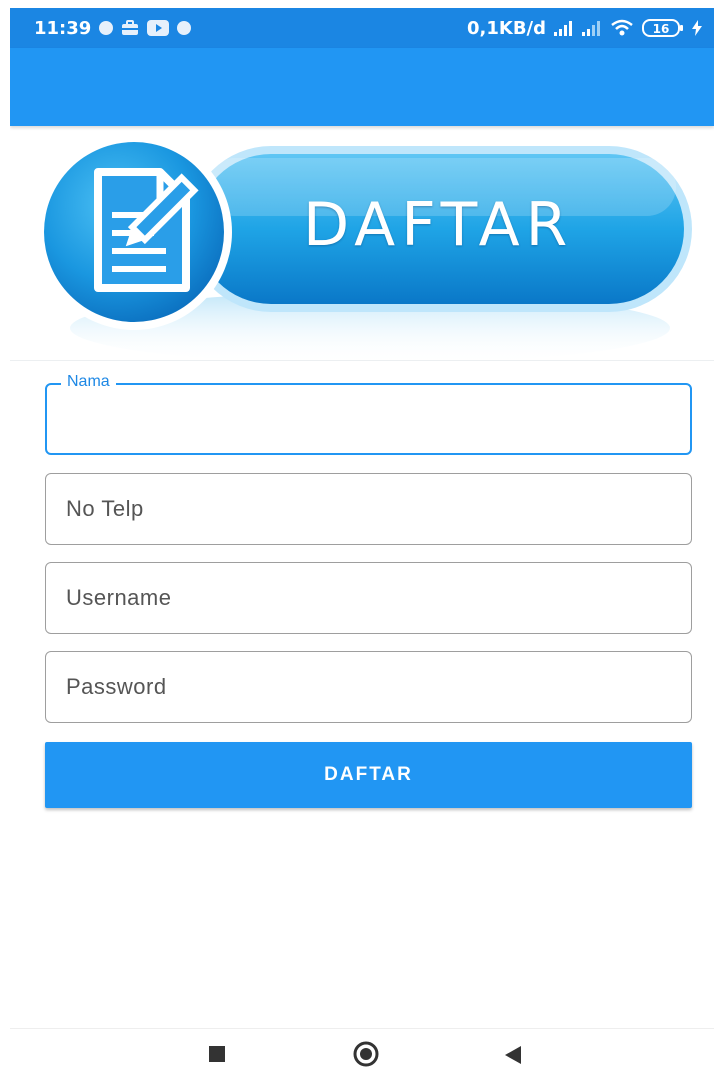 The height and width of the screenshot is (1067, 714). Describe the element at coordinates (513, 1056) in the screenshot. I see `back-triangle-icon` at that location.